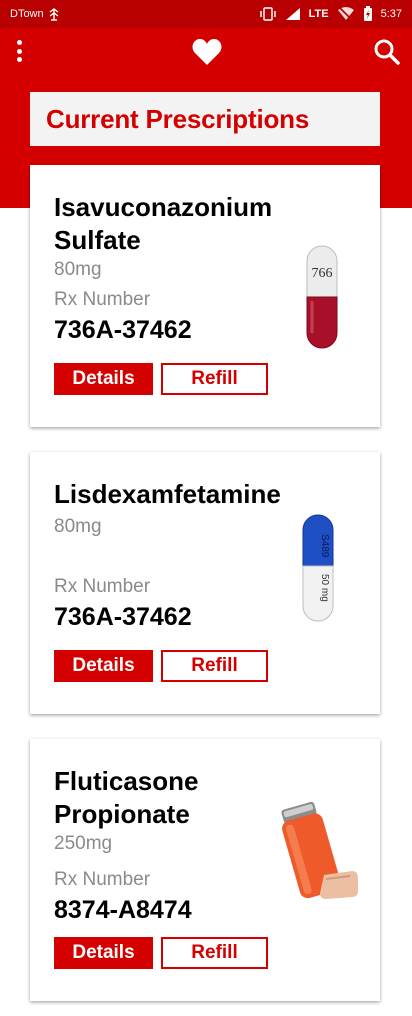 The width and height of the screenshot is (412, 1016). I want to click on more-vert-icon, so click(19, 51).